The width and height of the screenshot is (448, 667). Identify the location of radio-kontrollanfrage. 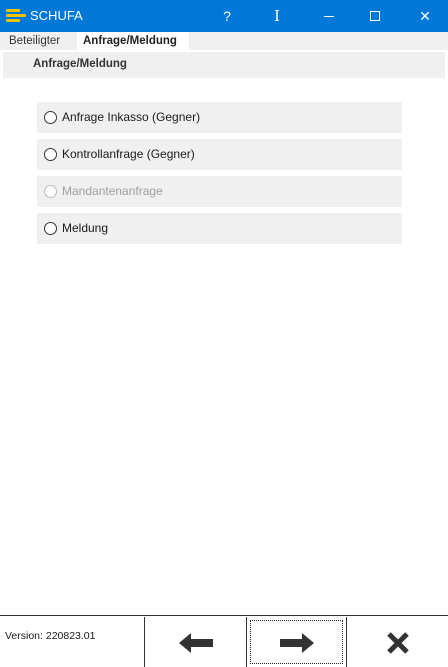
(50, 154).